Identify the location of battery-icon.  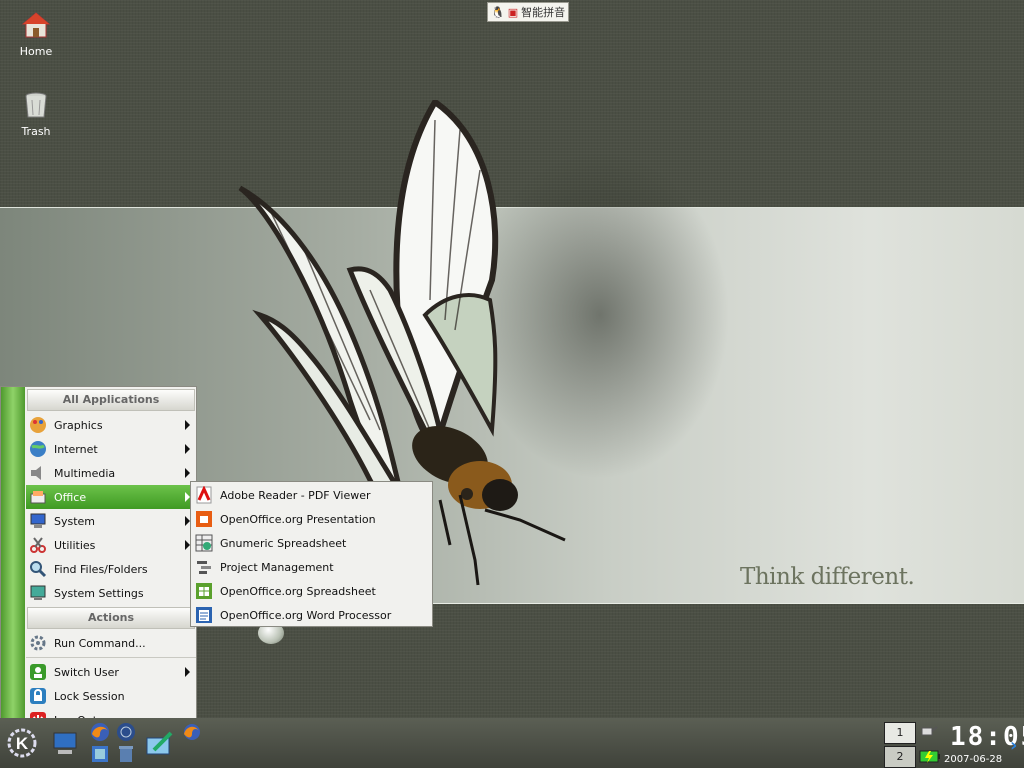
(929, 756).